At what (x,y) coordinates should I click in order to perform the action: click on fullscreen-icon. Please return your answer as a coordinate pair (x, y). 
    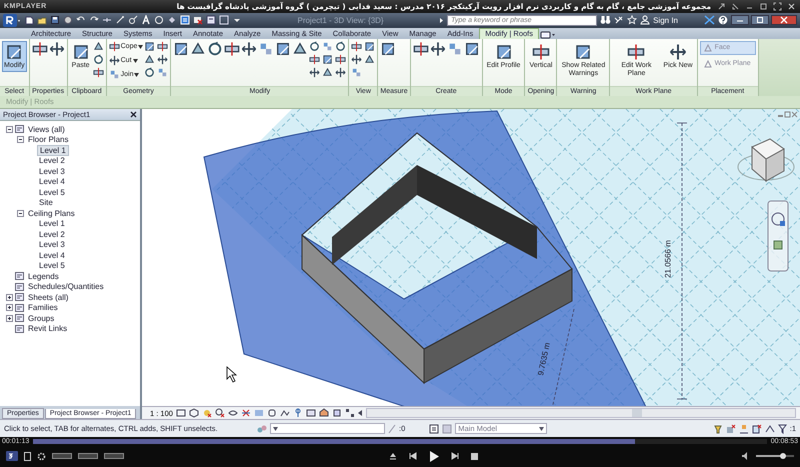
    Looking at the image, I should click on (777, 6).